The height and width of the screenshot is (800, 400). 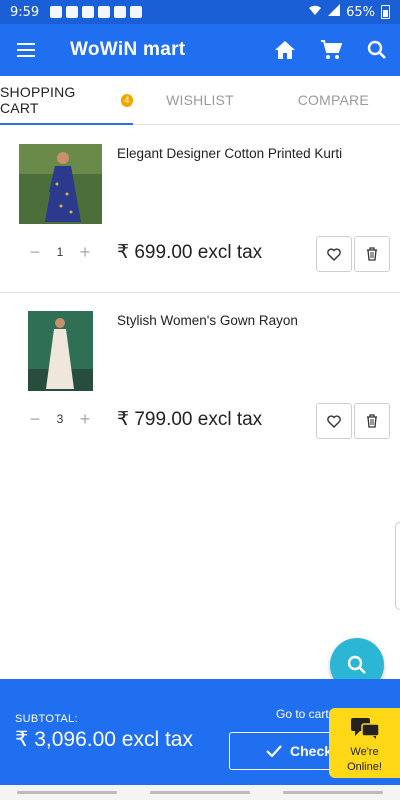 I want to click on quantity-stepper: − 3 +, so click(x=60, y=419).